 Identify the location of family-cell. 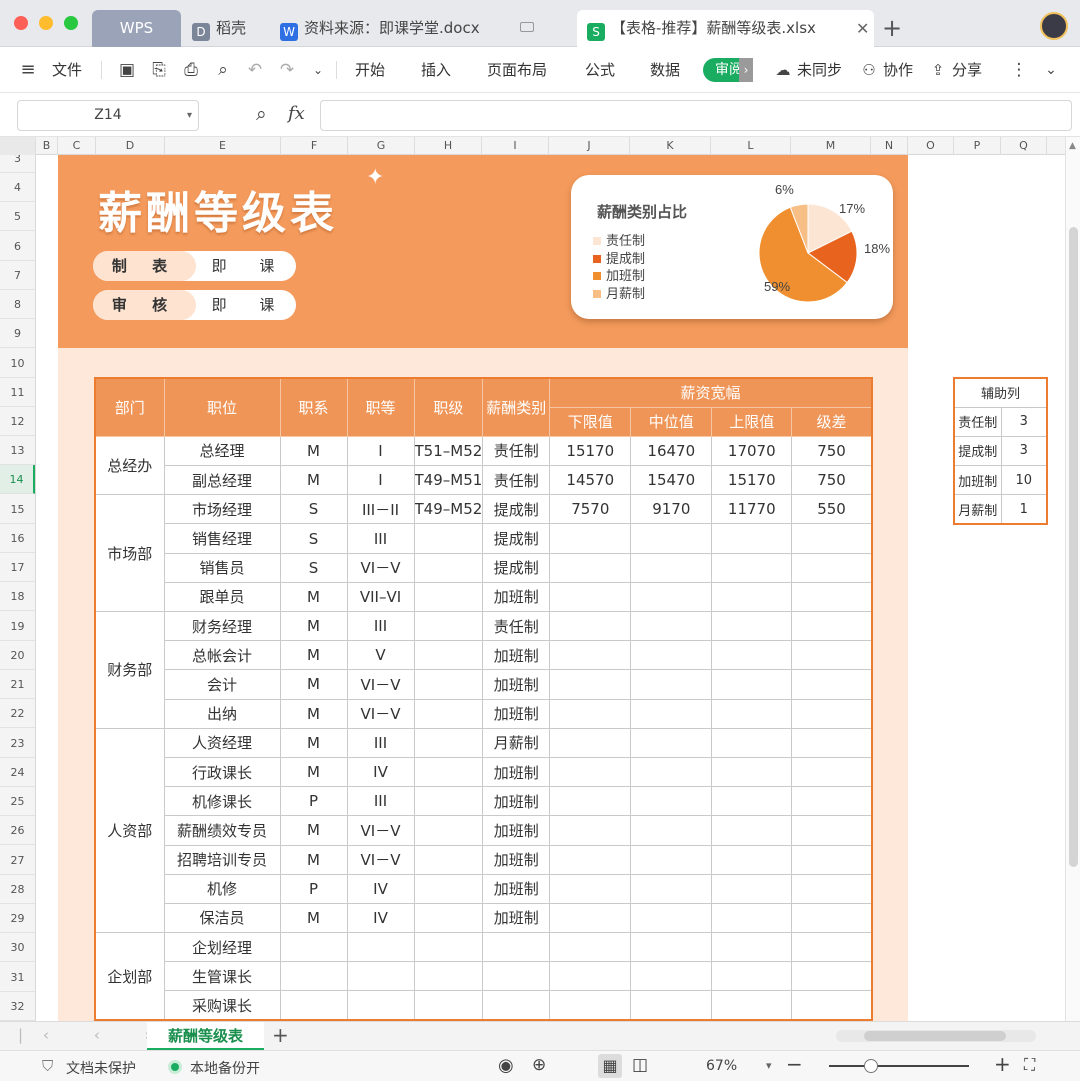
(313, 947).